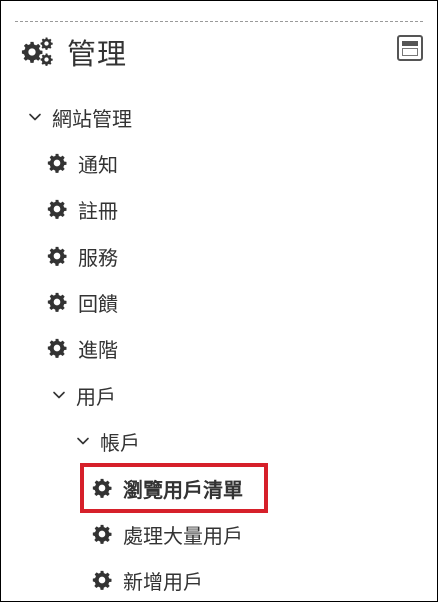 Image resolution: width=438 pixels, height=602 pixels. I want to click on tree-item-label: 瀏覽用戶清單, so click(183, 489).